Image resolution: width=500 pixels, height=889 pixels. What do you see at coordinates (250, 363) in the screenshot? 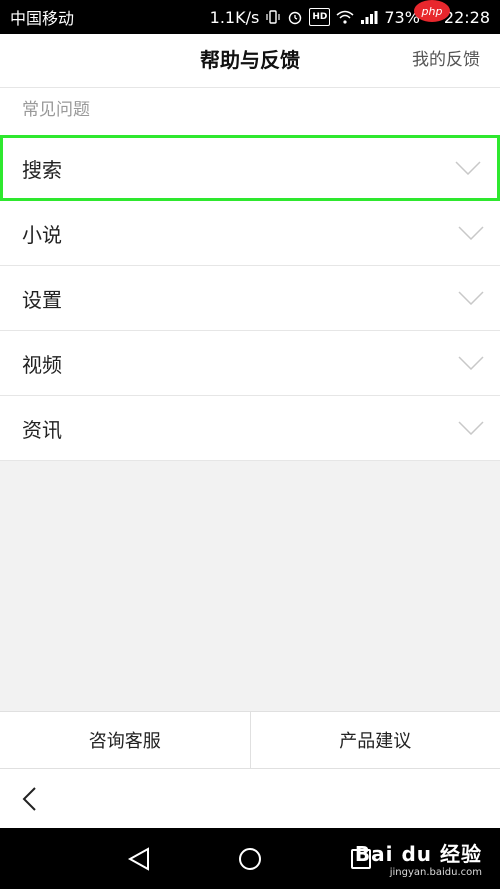
I see `faq-item-video: 视频` at bounding box center [250, 363].